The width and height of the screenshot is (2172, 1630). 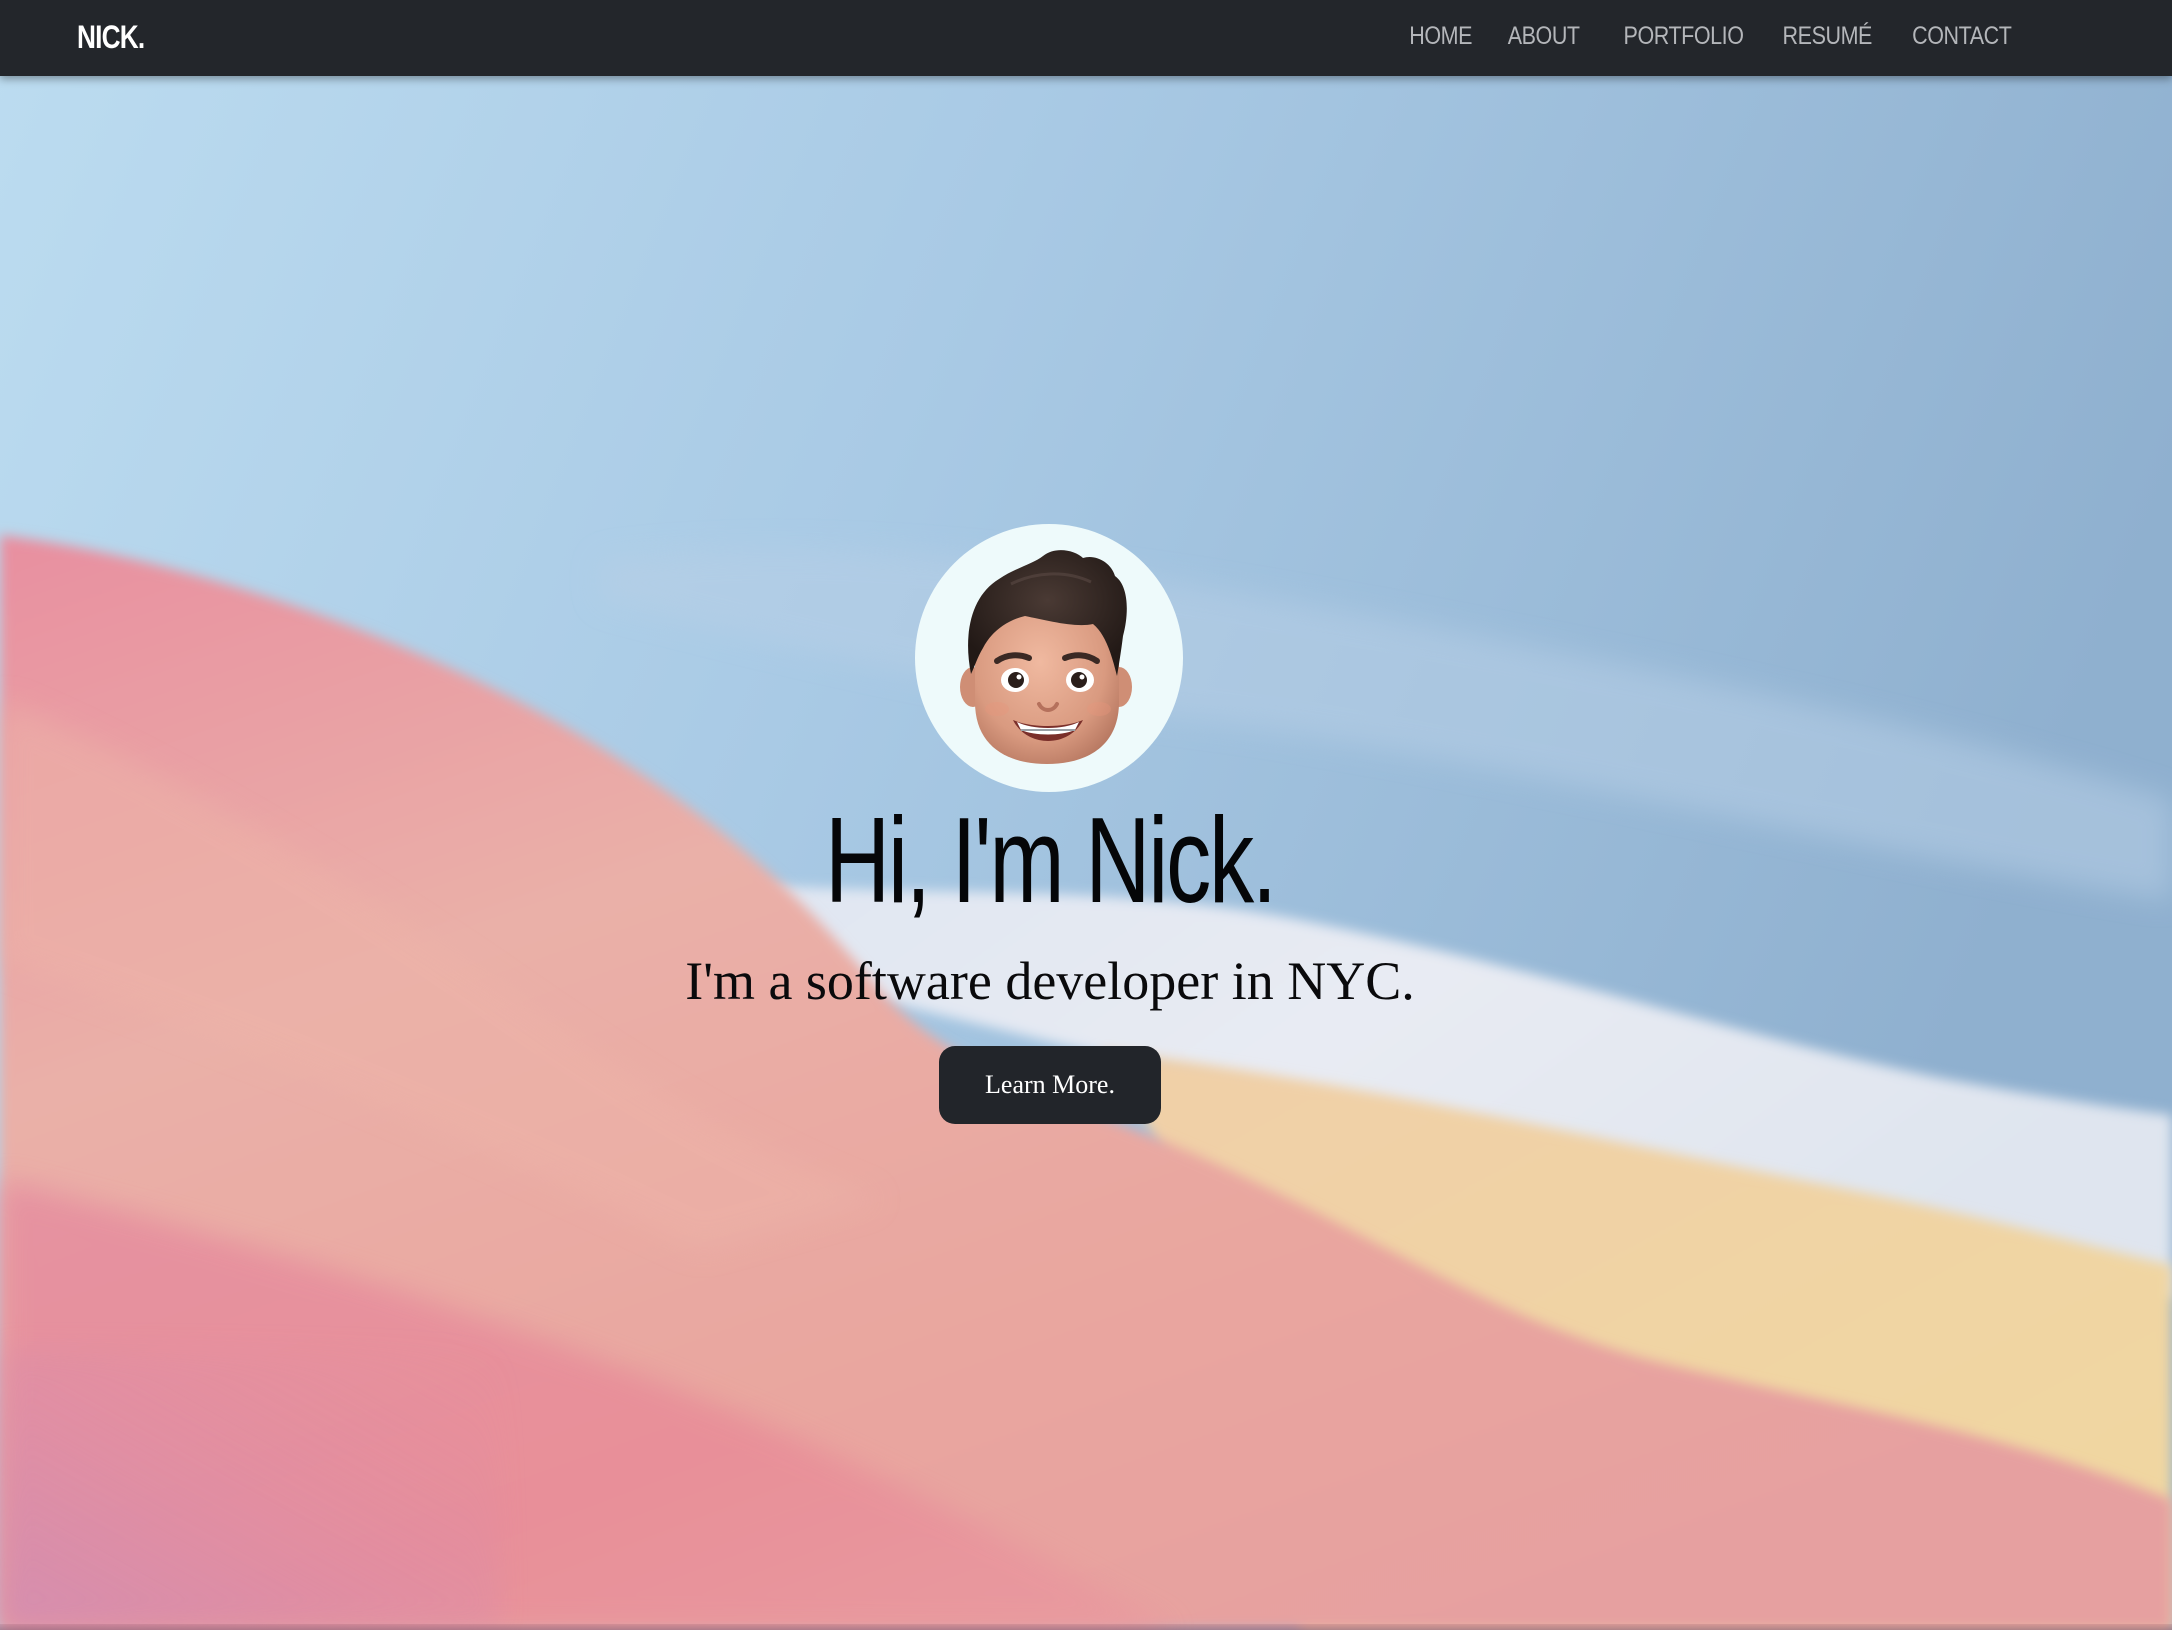 I want to click on nav-link-portfolio: PORTFOLIO, so click(x=1684, y=36).